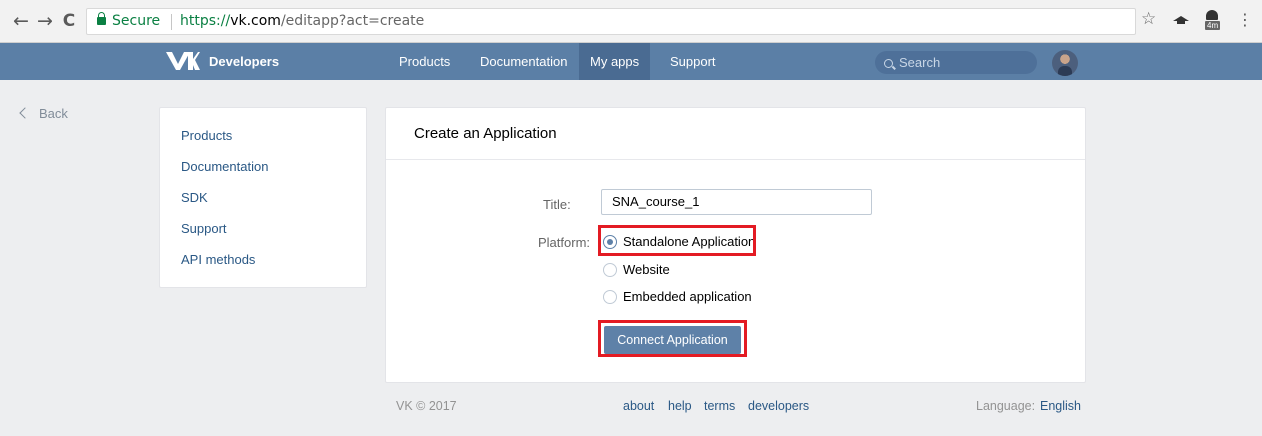  Describe the element at coordinates (687, 296) in the screenshot. I see `platform-option-label: Embedded application` at that location.